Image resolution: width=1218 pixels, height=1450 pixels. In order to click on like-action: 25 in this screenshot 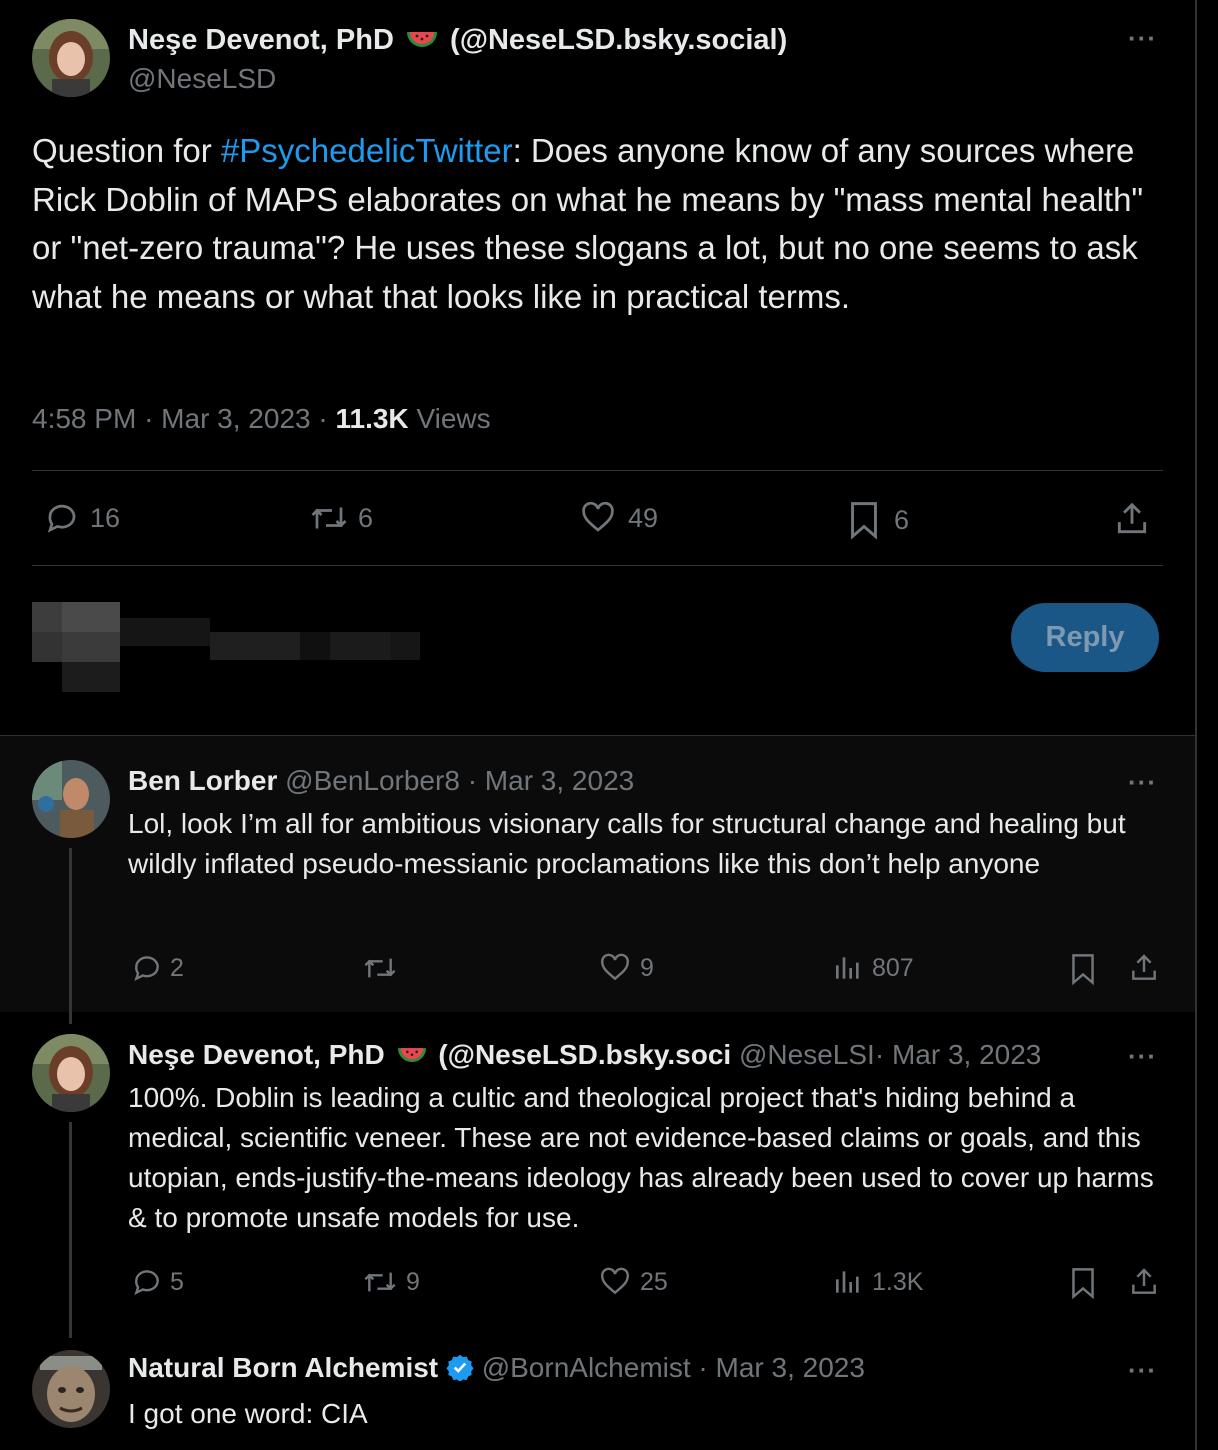, I will do `click(633, 1282)`.